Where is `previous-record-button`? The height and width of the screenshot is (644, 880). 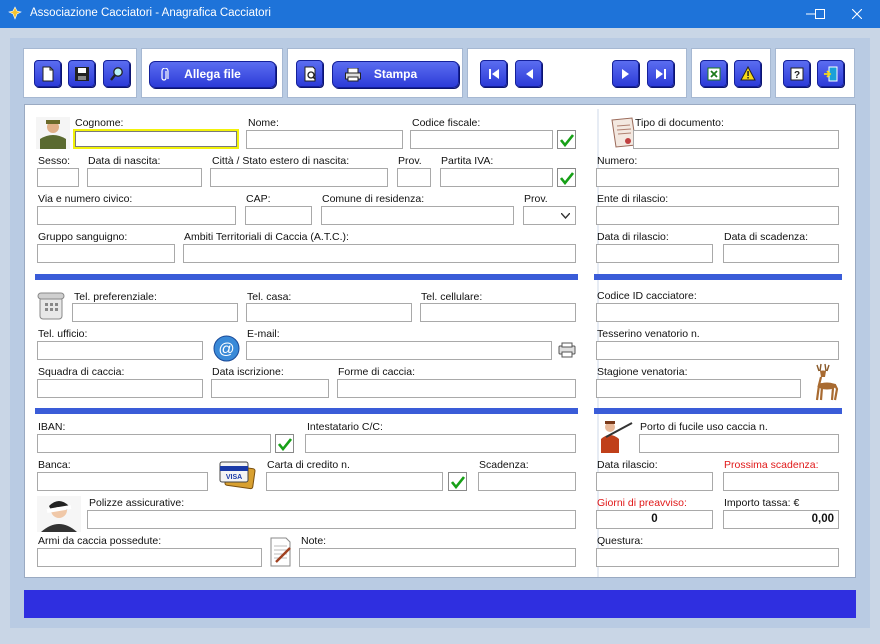 previous-record-button is located at coordinates (528, 73).